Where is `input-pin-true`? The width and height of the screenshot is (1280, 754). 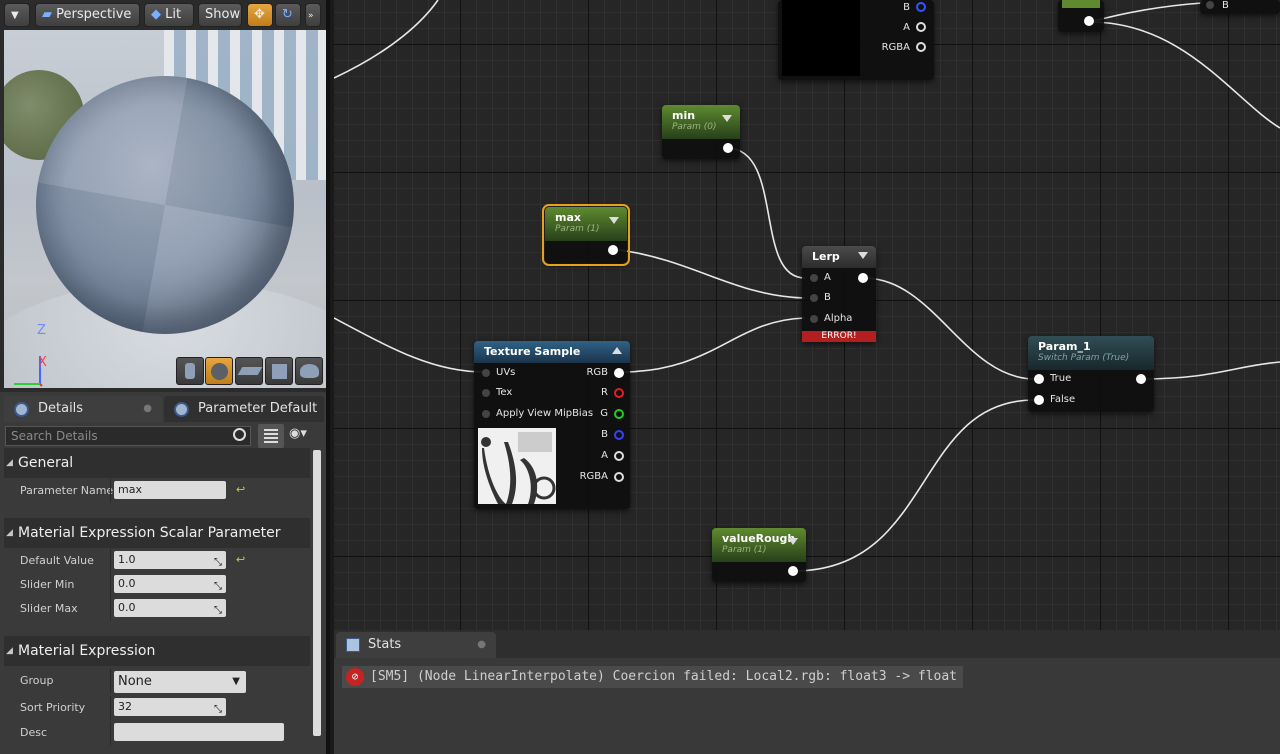 input-pin-true is located at coordinates (1039, 379).